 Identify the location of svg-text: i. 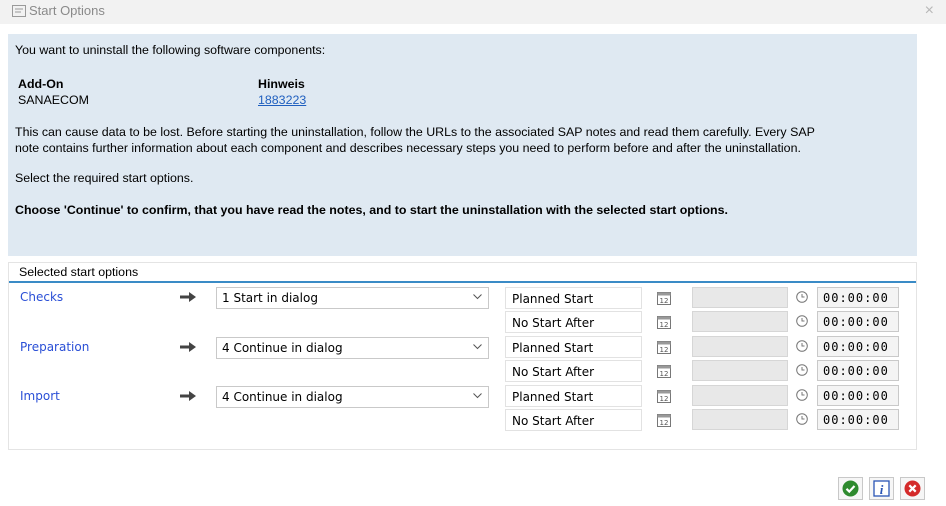
(882, 489).